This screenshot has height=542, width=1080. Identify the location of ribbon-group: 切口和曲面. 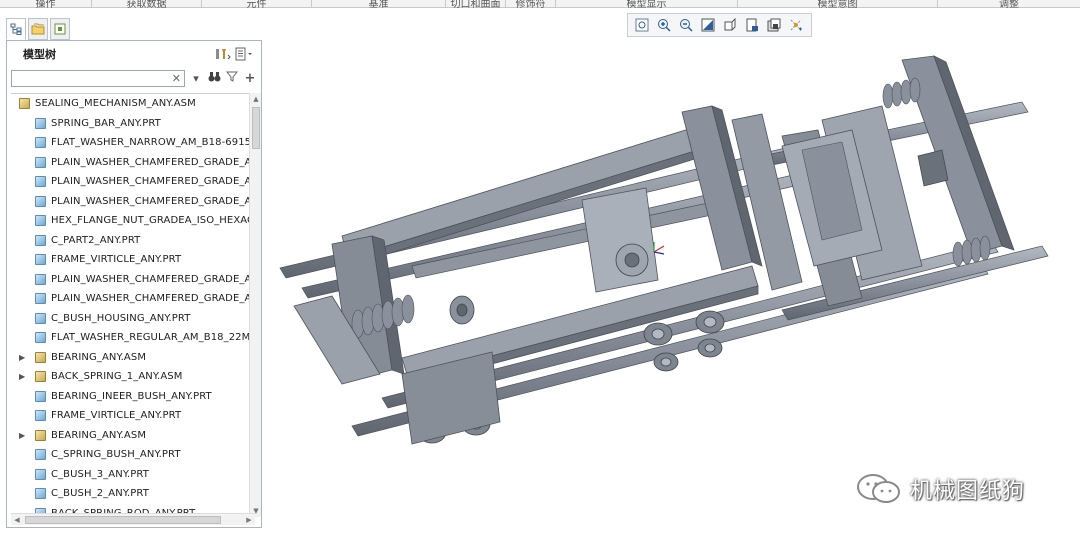
(476, 4).